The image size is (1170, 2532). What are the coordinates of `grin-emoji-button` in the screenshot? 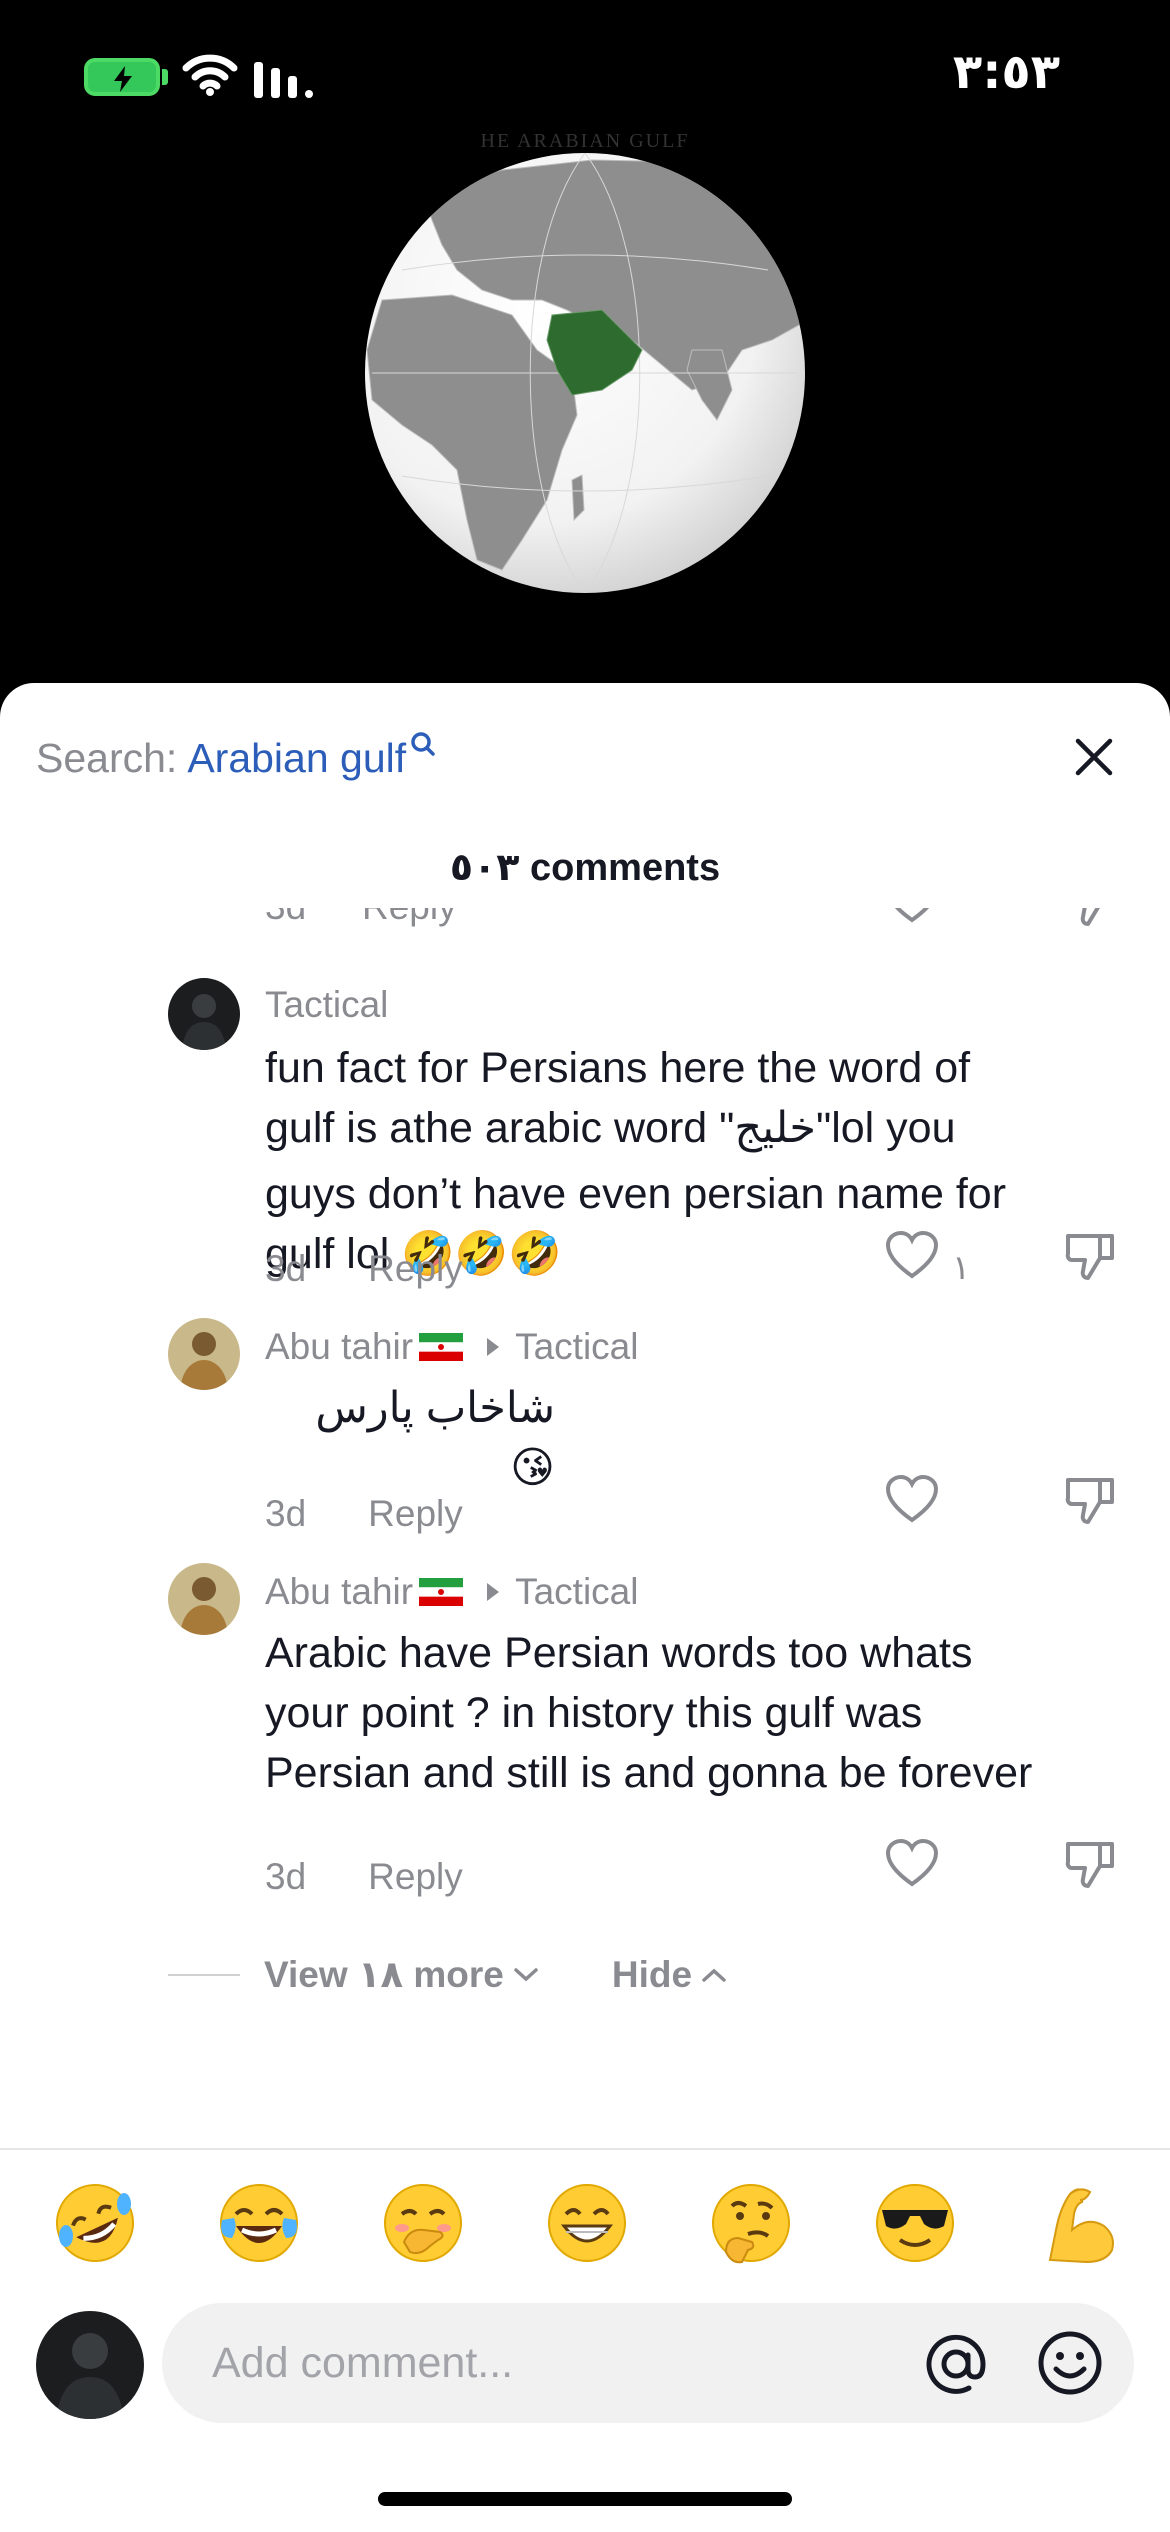 It's located at (587, 2223).